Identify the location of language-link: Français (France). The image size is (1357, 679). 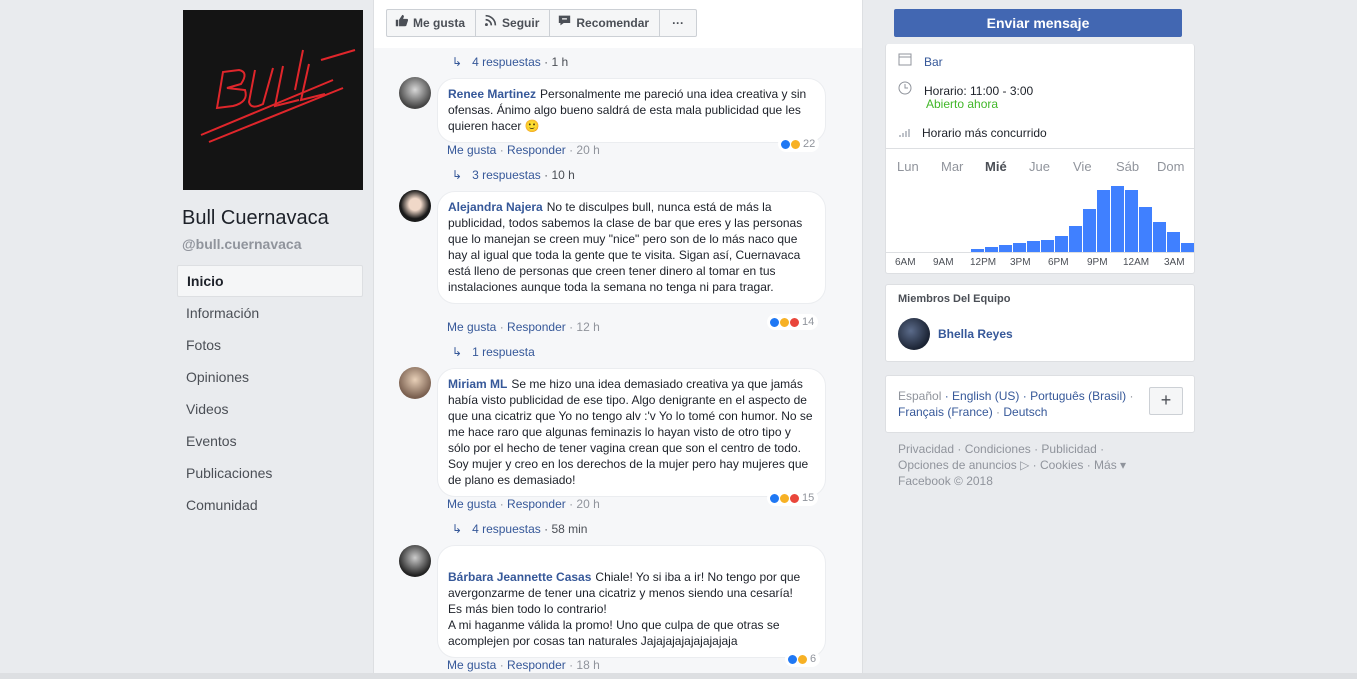
(945, 412).